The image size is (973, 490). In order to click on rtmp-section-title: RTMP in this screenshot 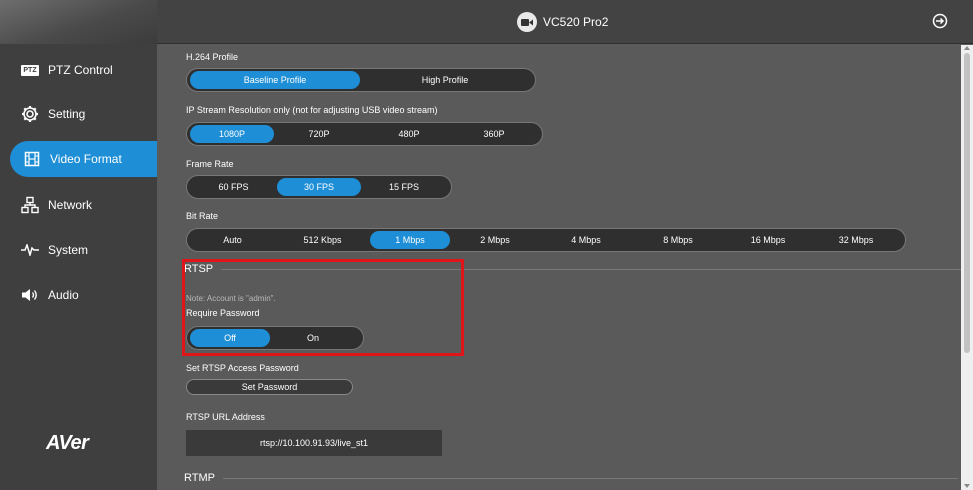, I will do `click(199, 478)`.